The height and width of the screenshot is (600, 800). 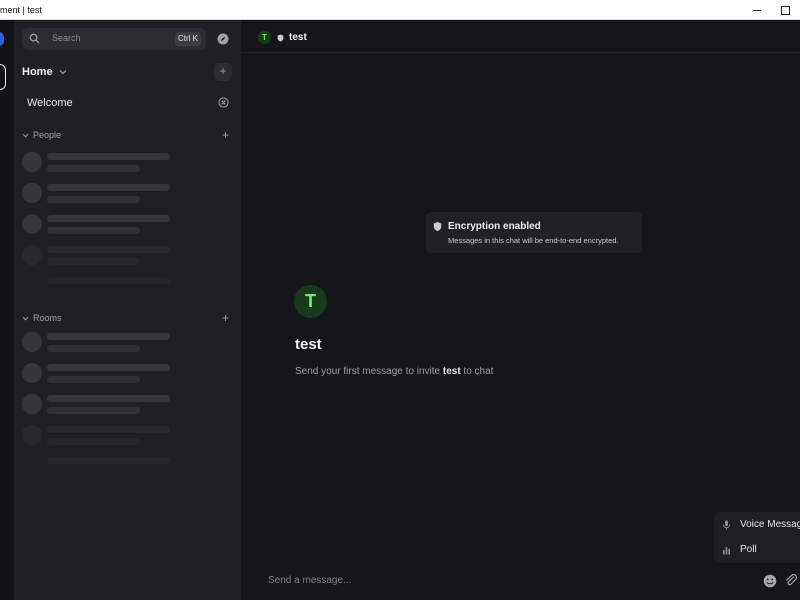 I want to click on maximize-button, so click(x=785, y=10).